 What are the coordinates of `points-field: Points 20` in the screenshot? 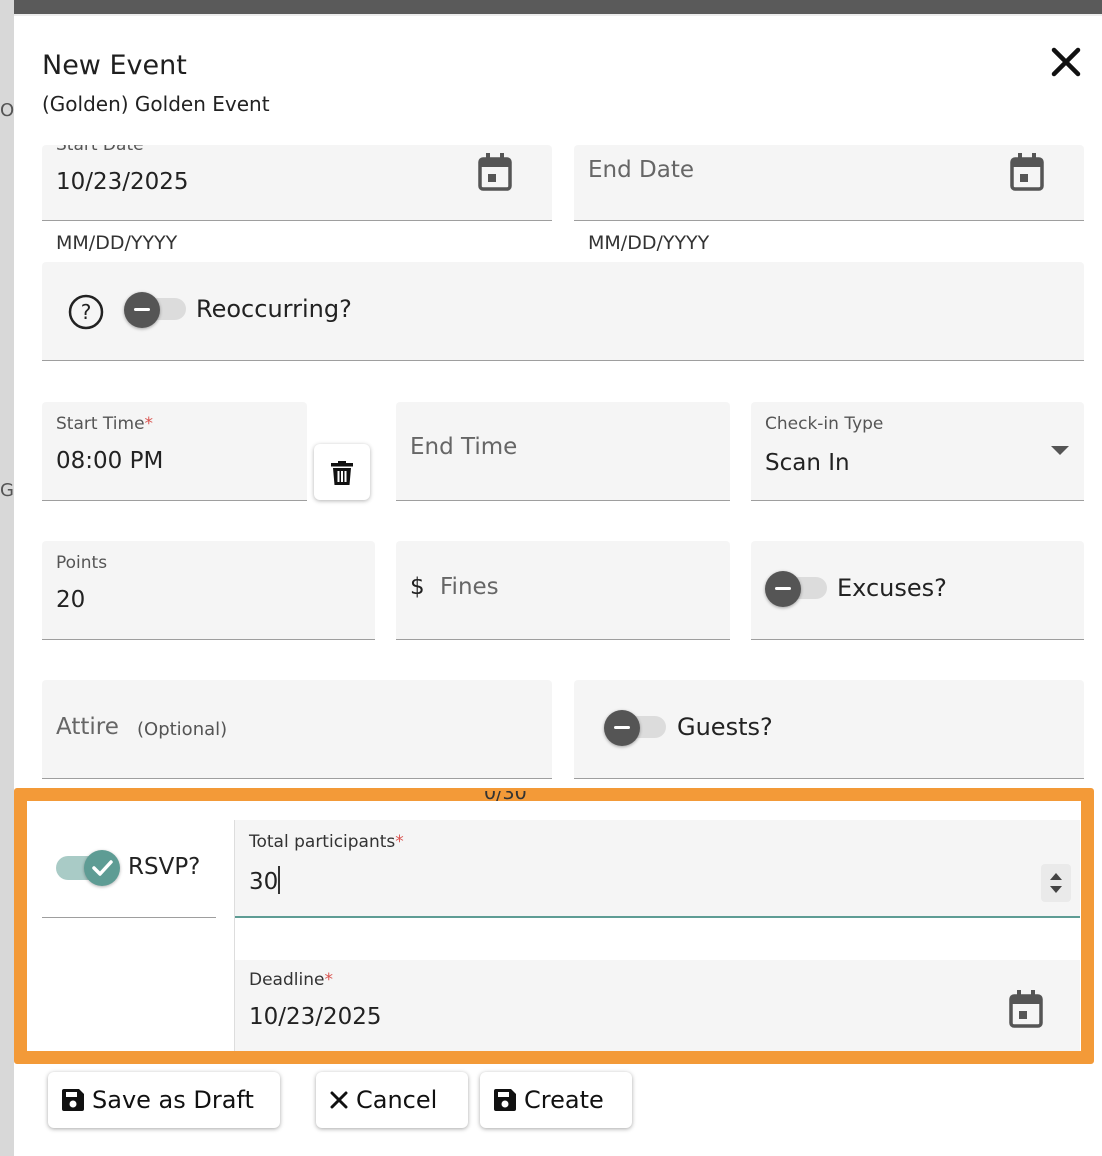 It's located at (208, 590).